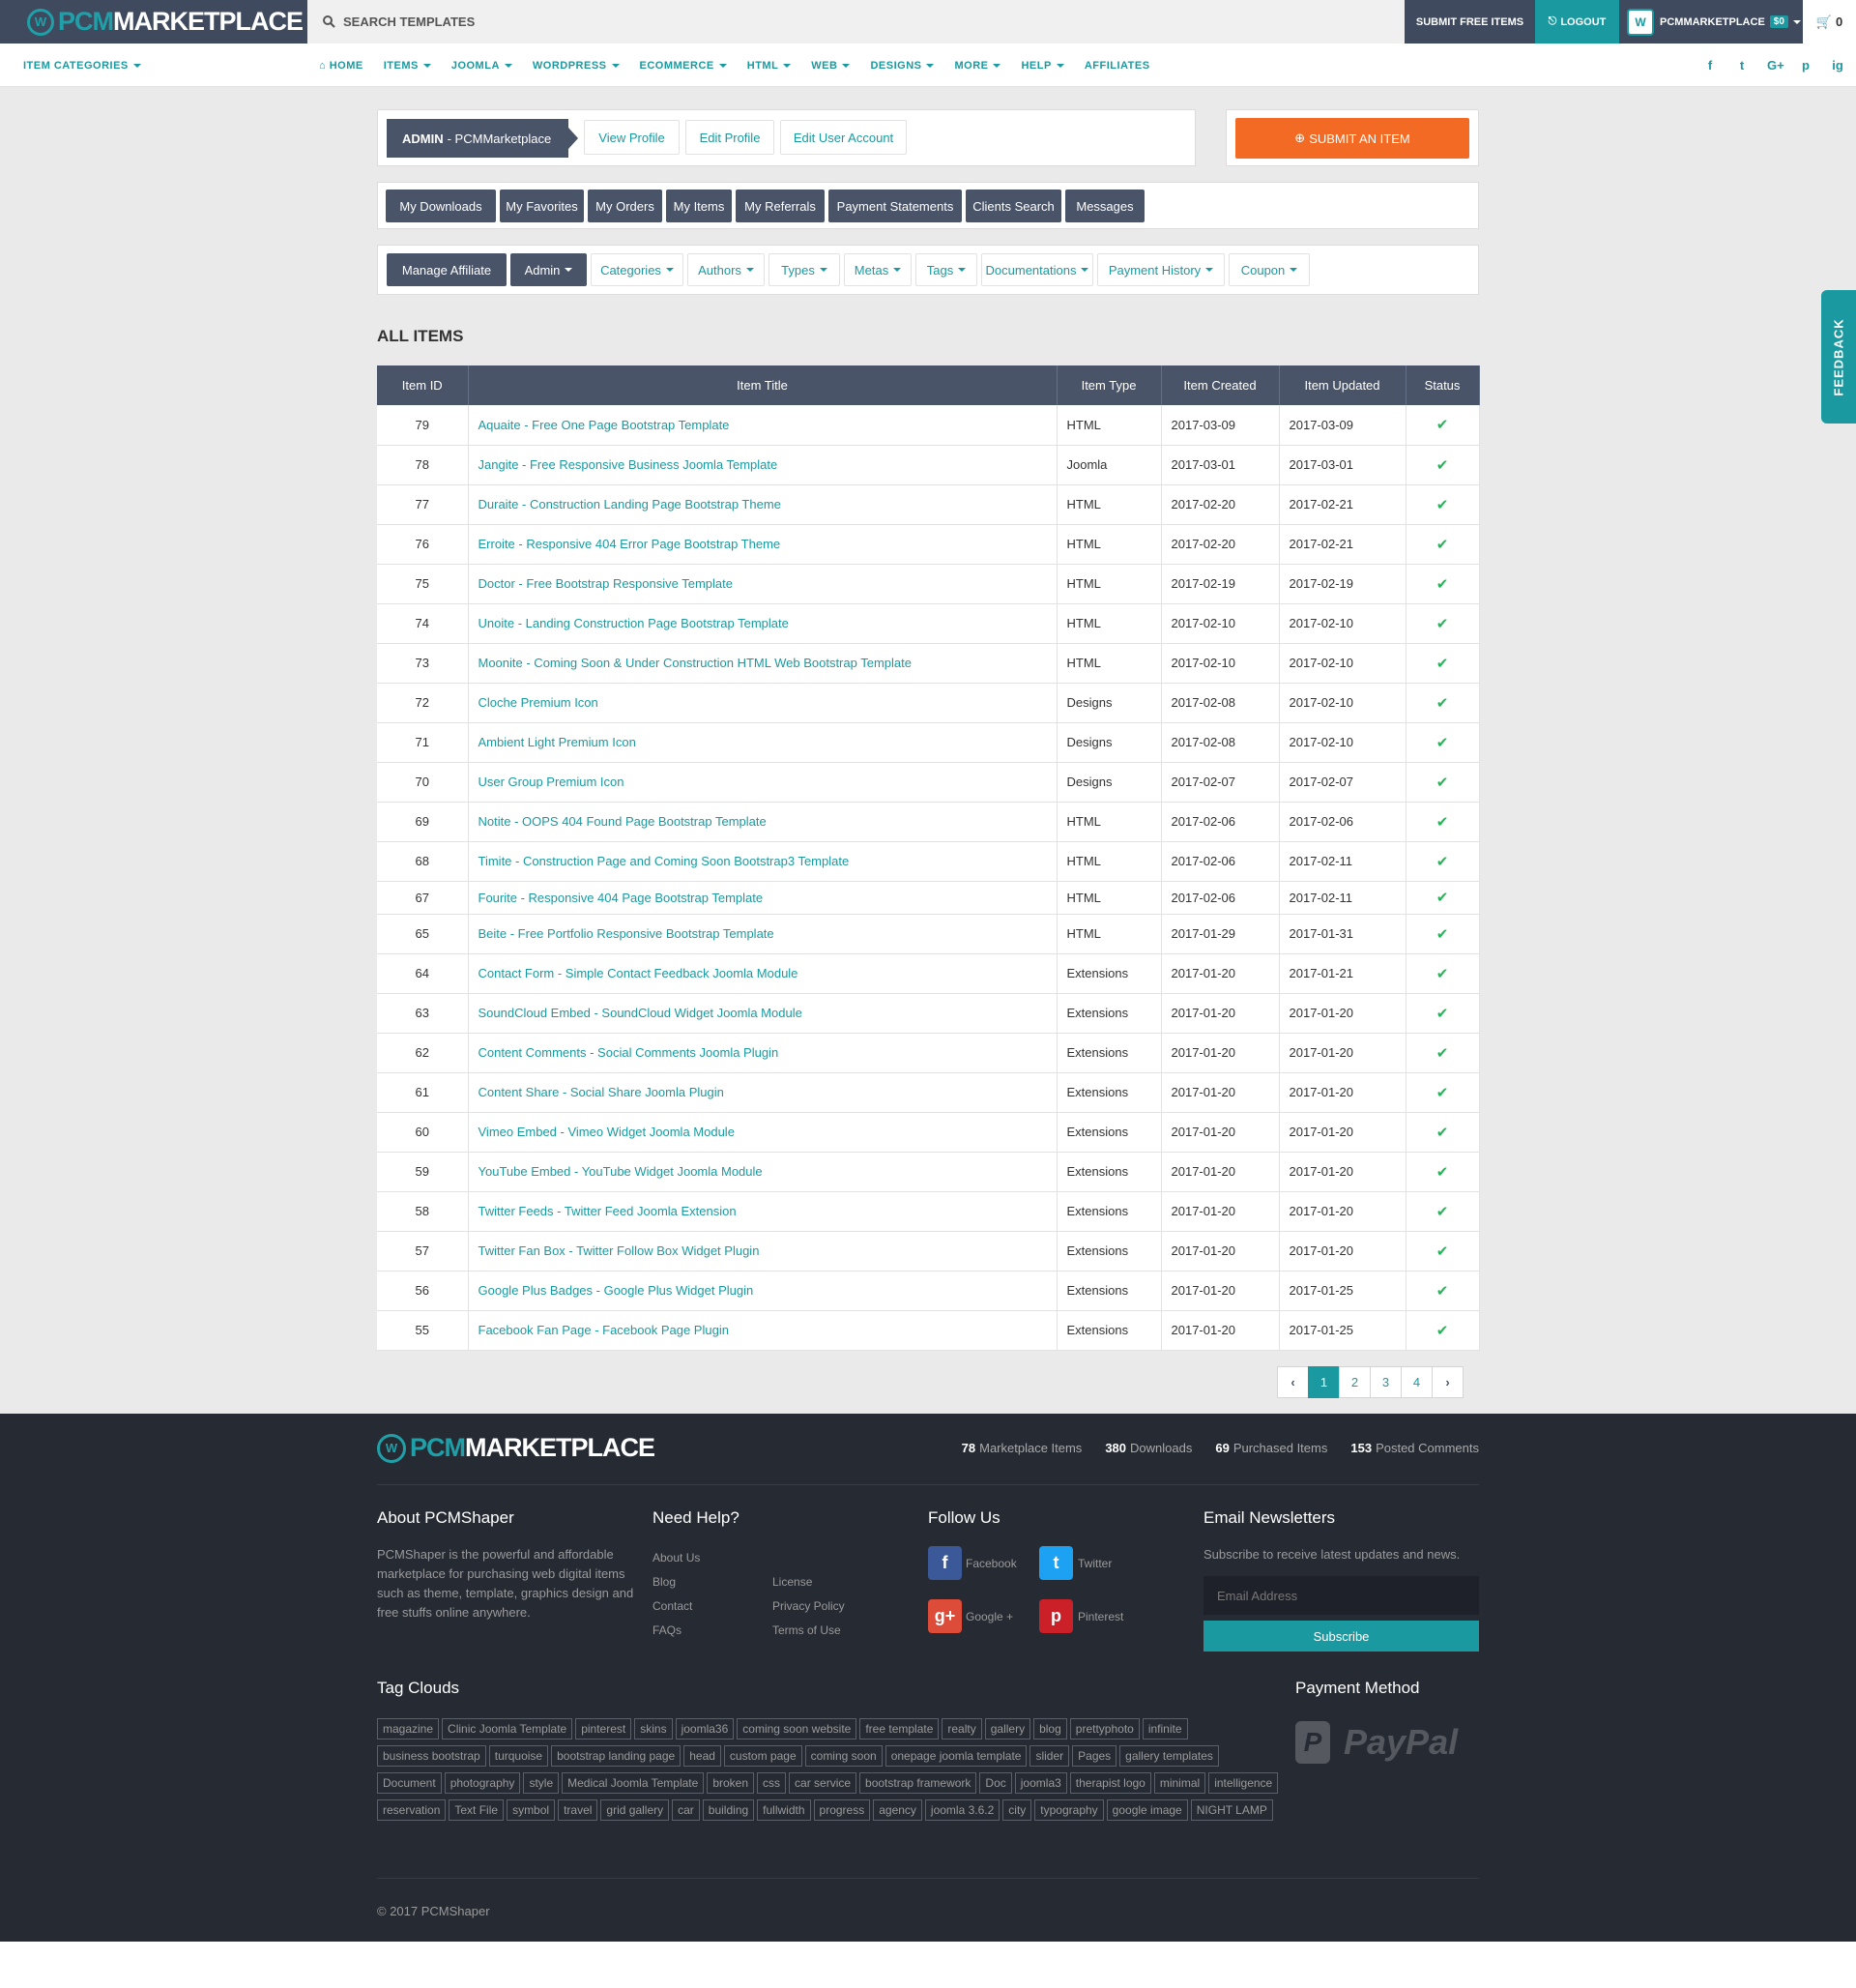 The image size is (1856, 1988). I want to click on tag-item: pinterest, so click(604, 1729).